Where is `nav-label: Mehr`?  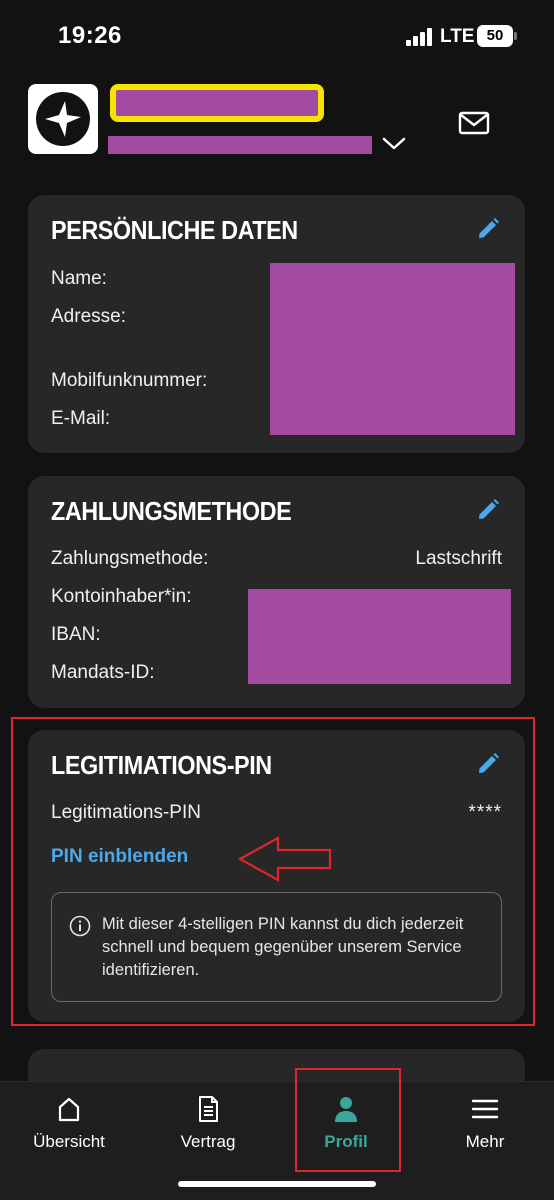 nav-label: Mehr is located at coordinates (485, 1141).